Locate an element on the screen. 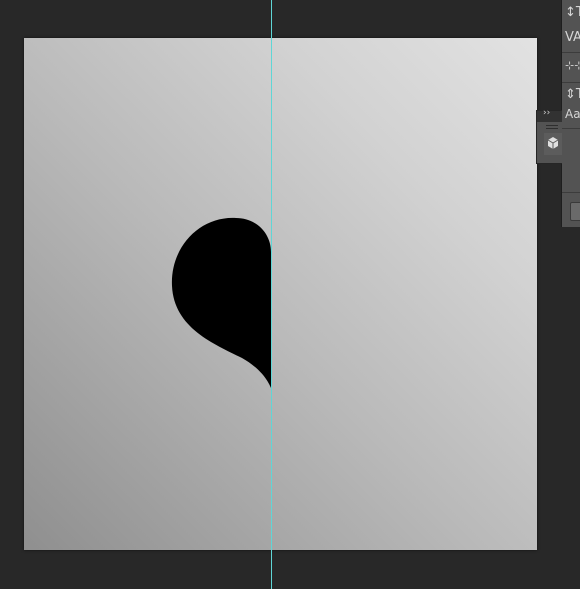  dock-grip-icon is located at coordinates (552, 127).